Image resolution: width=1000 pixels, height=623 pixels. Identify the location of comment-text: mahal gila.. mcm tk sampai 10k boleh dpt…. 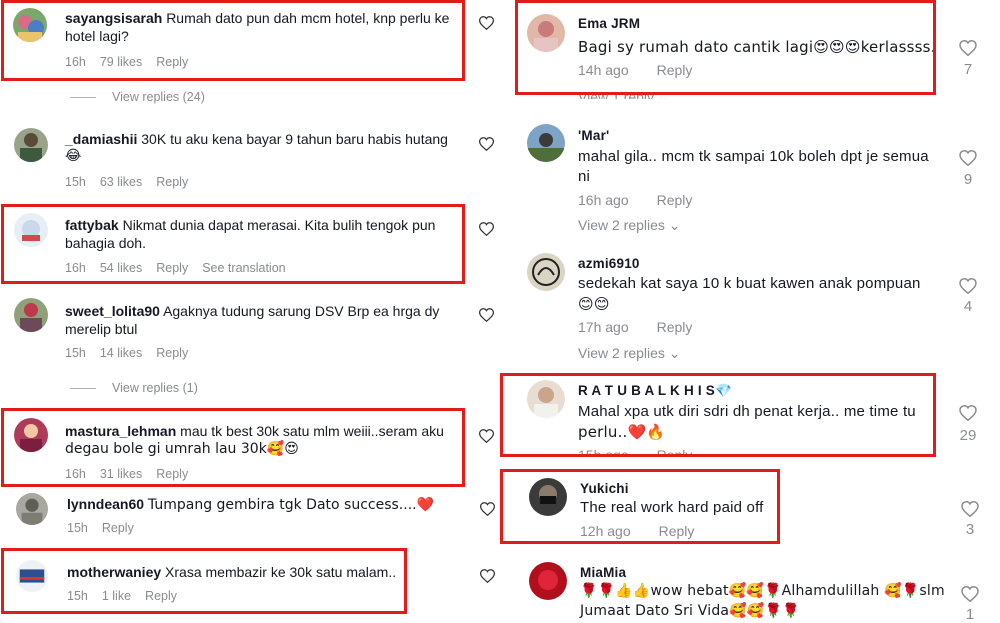
(753, 156).